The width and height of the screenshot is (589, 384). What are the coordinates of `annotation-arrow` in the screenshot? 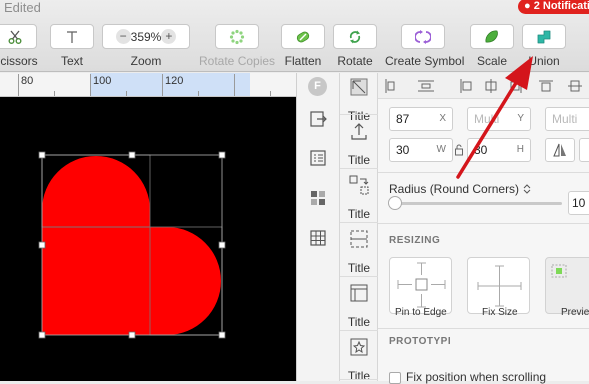 It's located at (494, 117).